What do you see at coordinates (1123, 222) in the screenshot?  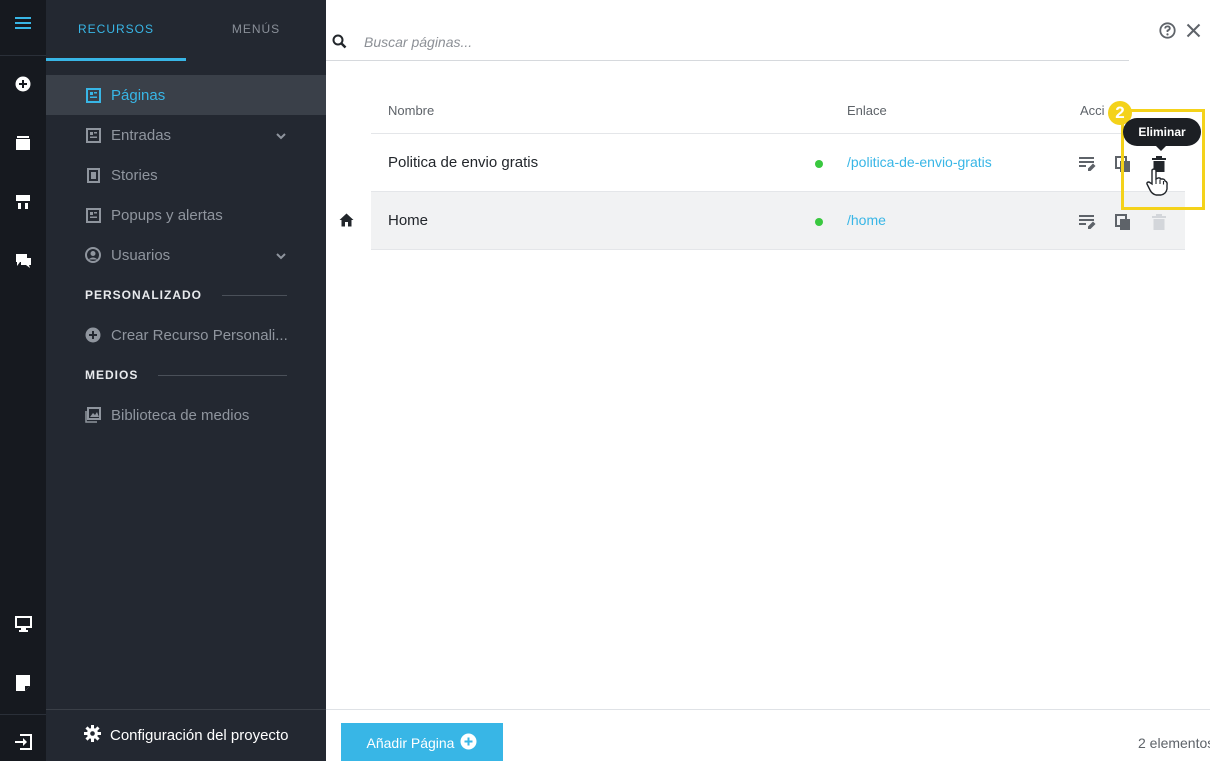 I see `copy-icon` at bounding box center [1123, 222].